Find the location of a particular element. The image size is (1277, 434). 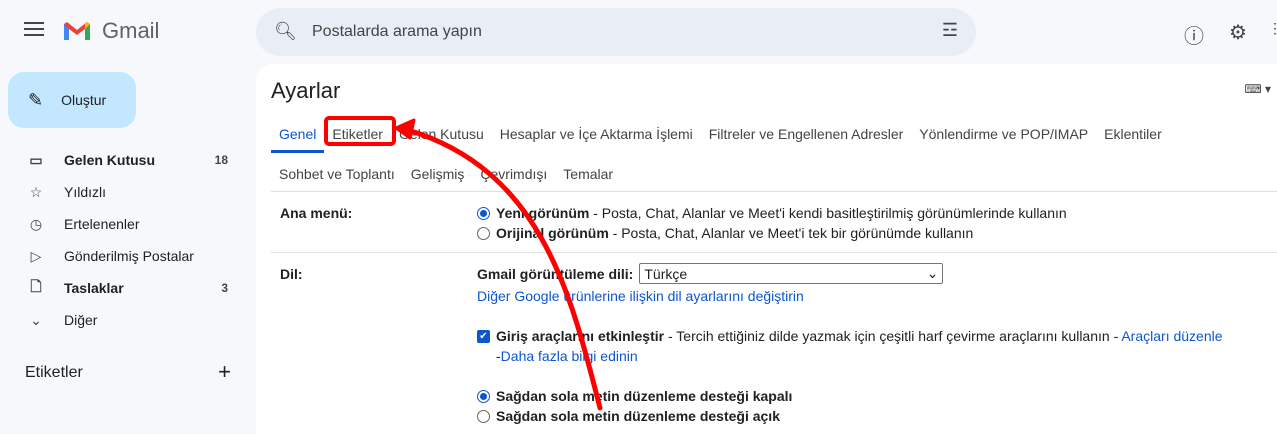

apps-icon: ⋮ is located at coordinates (1272, 28).